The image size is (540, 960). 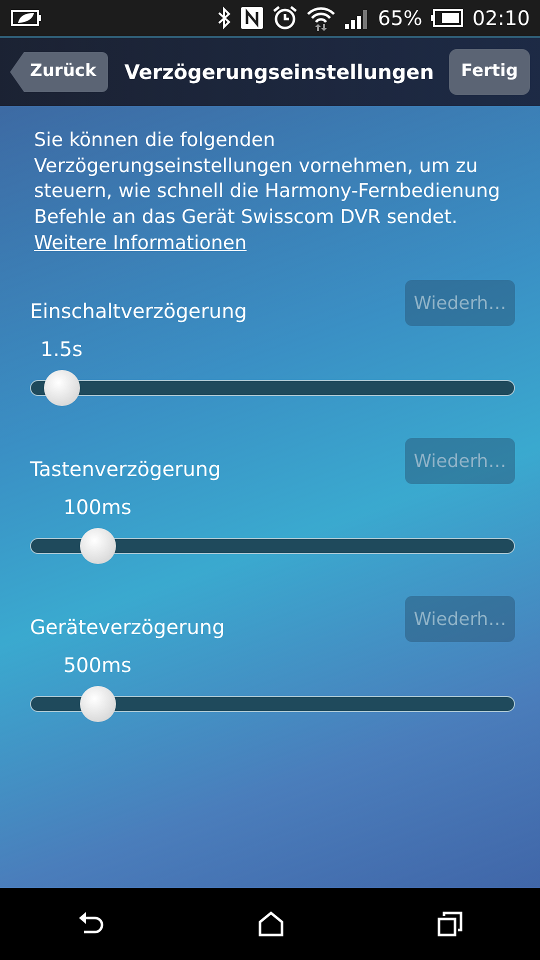 I want to click on home-icon, so click(x=271, y=924).